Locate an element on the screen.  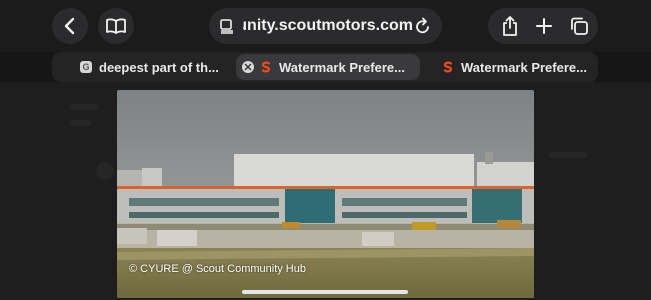
reader-button is located at coordinates (116, 26).